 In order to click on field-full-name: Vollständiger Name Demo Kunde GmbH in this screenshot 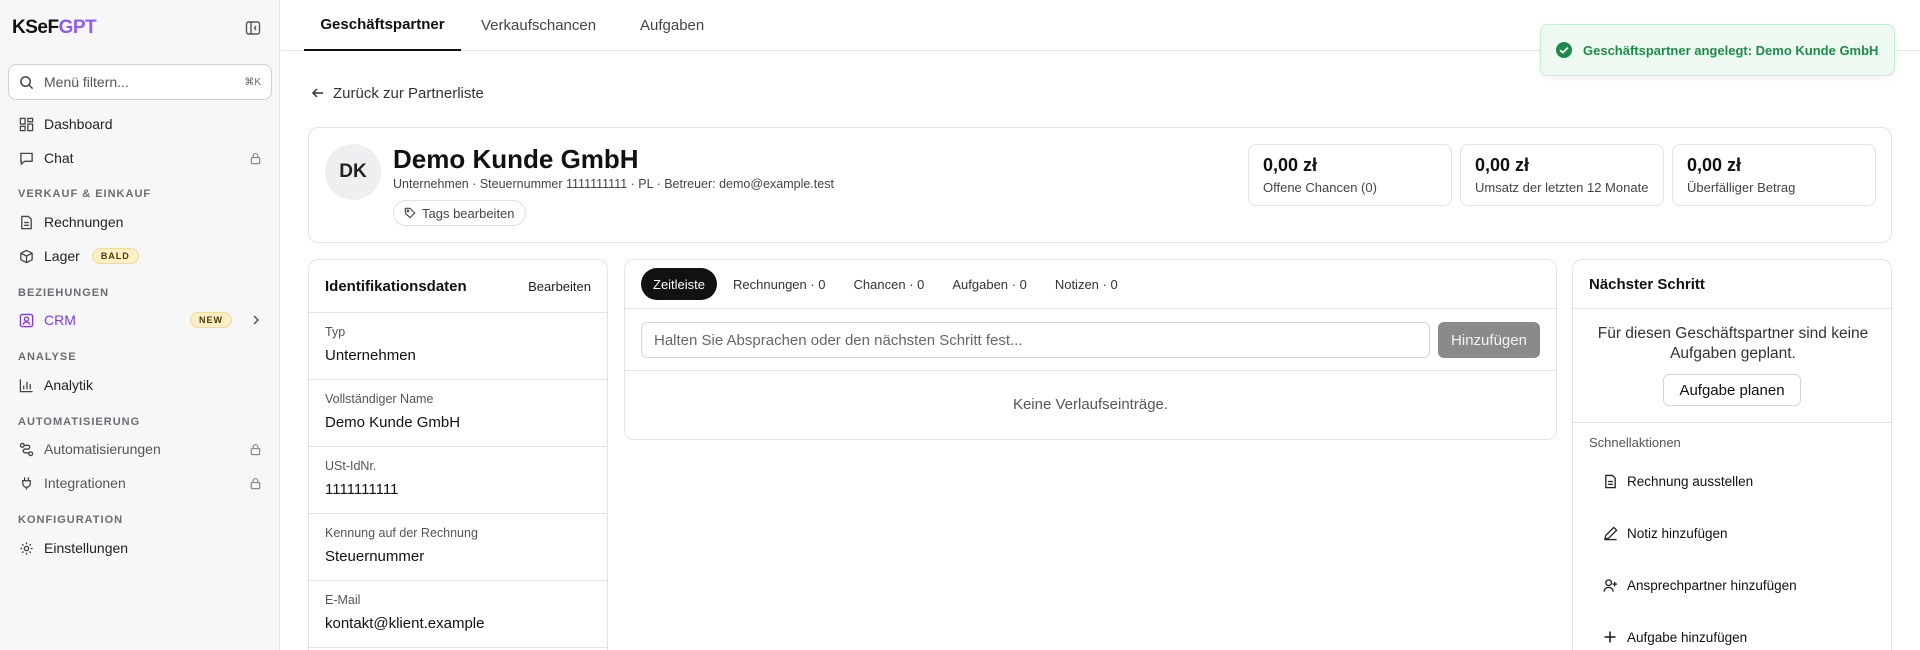, I will do `click(458, 413)`.